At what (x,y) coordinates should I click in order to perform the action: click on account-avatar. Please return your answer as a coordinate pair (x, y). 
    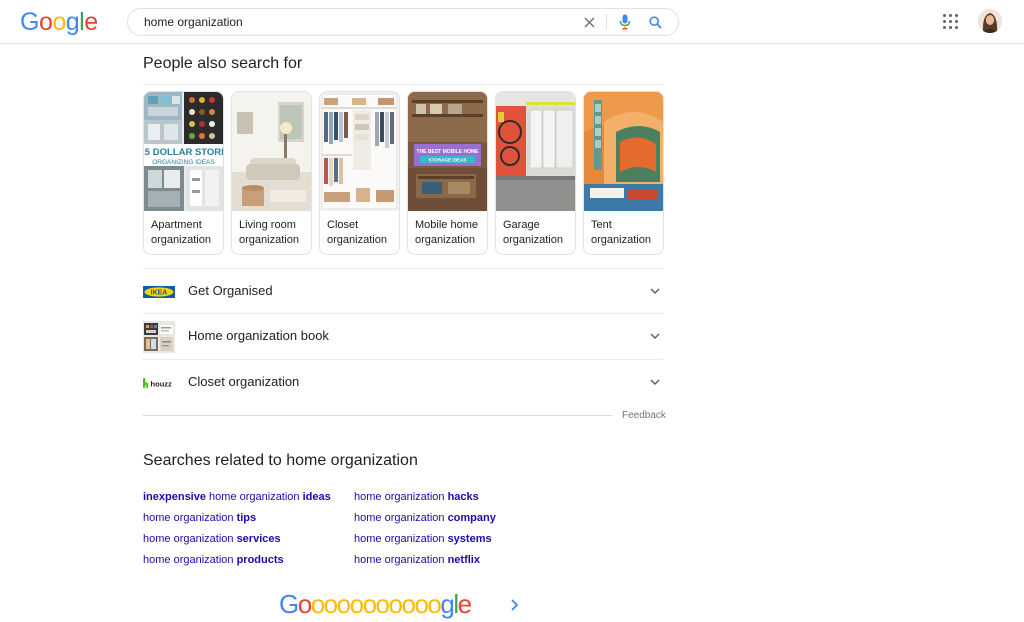
    Looking at the image, I should click on (990, 21).